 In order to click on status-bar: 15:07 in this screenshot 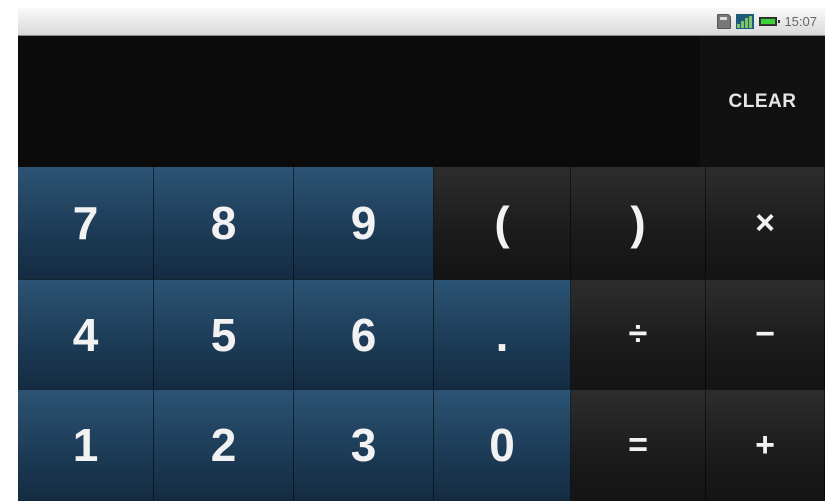, I will do `click(421, 22)`.